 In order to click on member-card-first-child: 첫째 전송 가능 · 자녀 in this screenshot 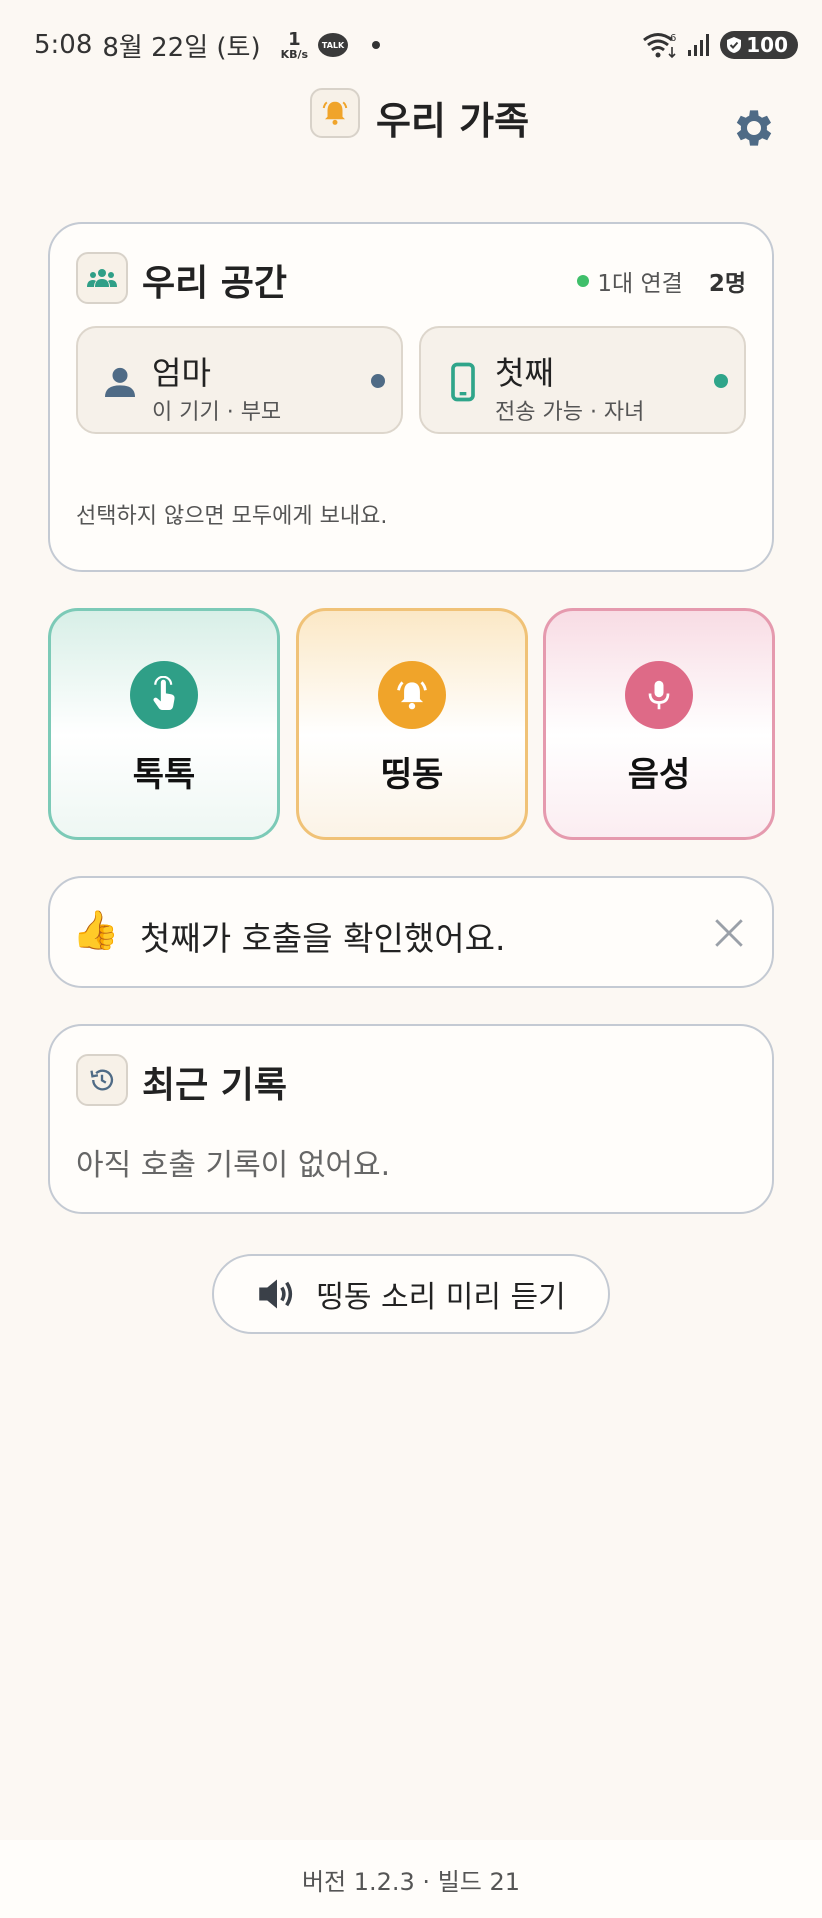, I will do `click(582, 380)`.